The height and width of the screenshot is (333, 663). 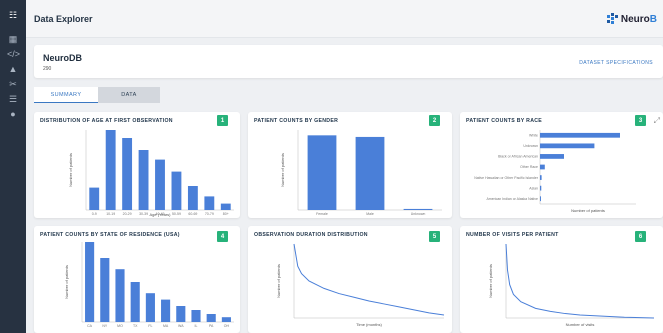 What do you see at coordinates (635, 19) in the screenshot?
I see `logo-text-a: Neuro` at bounding box center [635, 19].